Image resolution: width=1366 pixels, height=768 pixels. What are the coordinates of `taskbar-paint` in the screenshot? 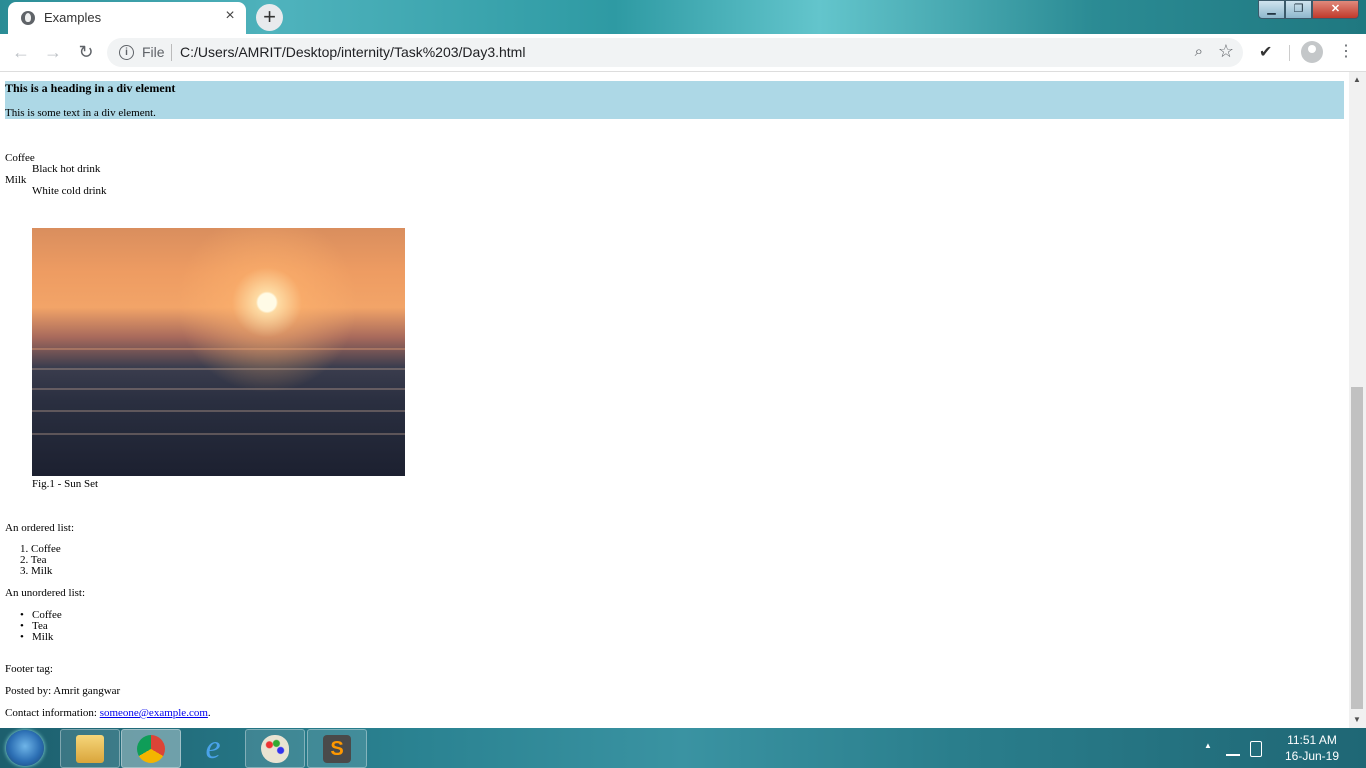 It's located at (275, 748).